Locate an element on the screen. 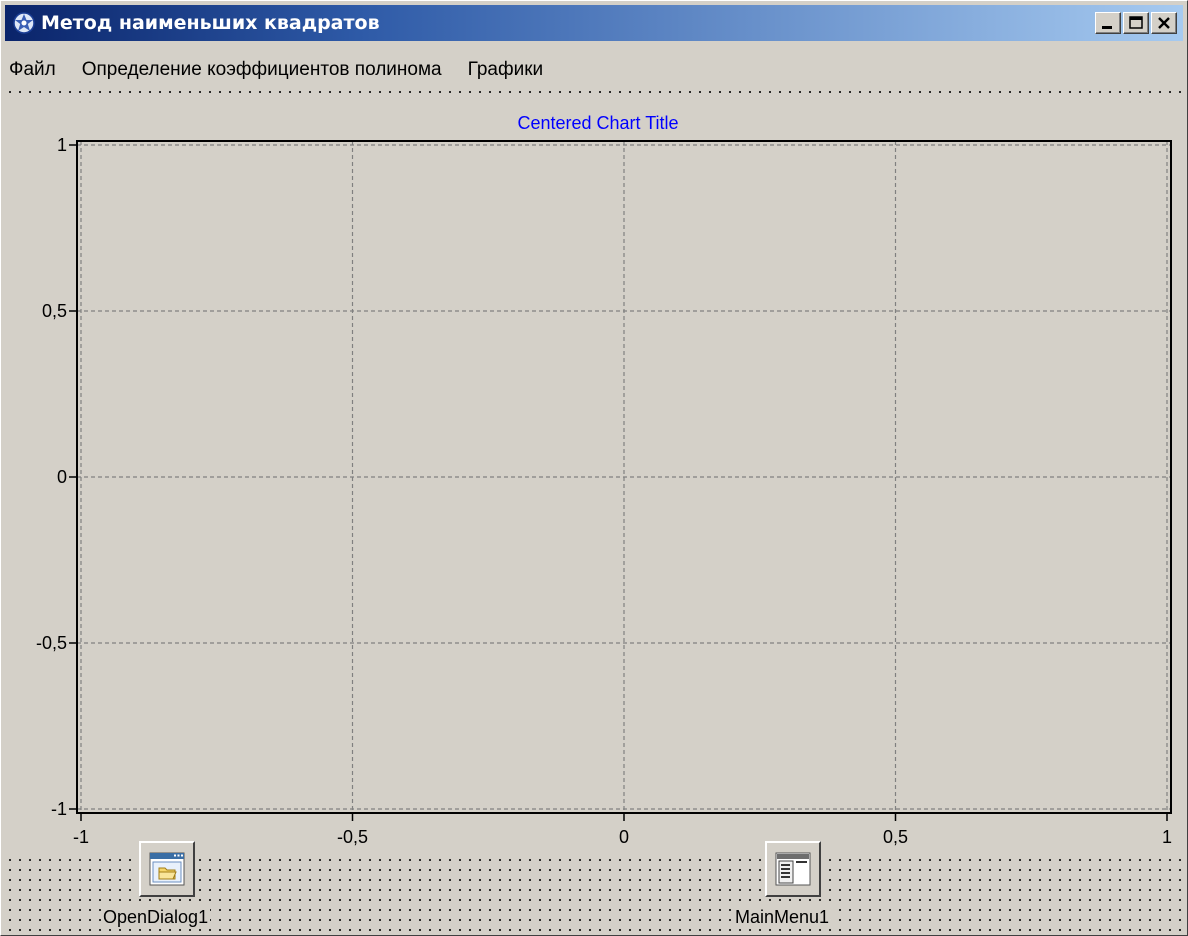  close-button is located at coordinates (1164, 23).